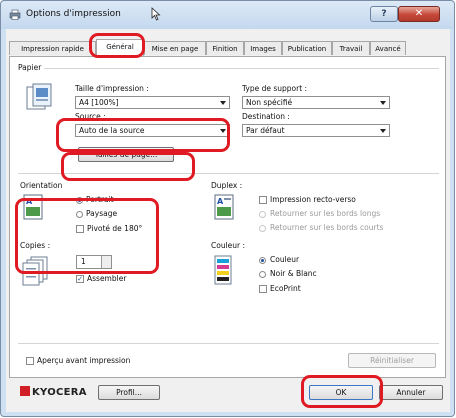  What do you see at coordinates (73, 14) in the screenshot?
I see `window-title: Options d'impression` at bounding box center [73, 14].